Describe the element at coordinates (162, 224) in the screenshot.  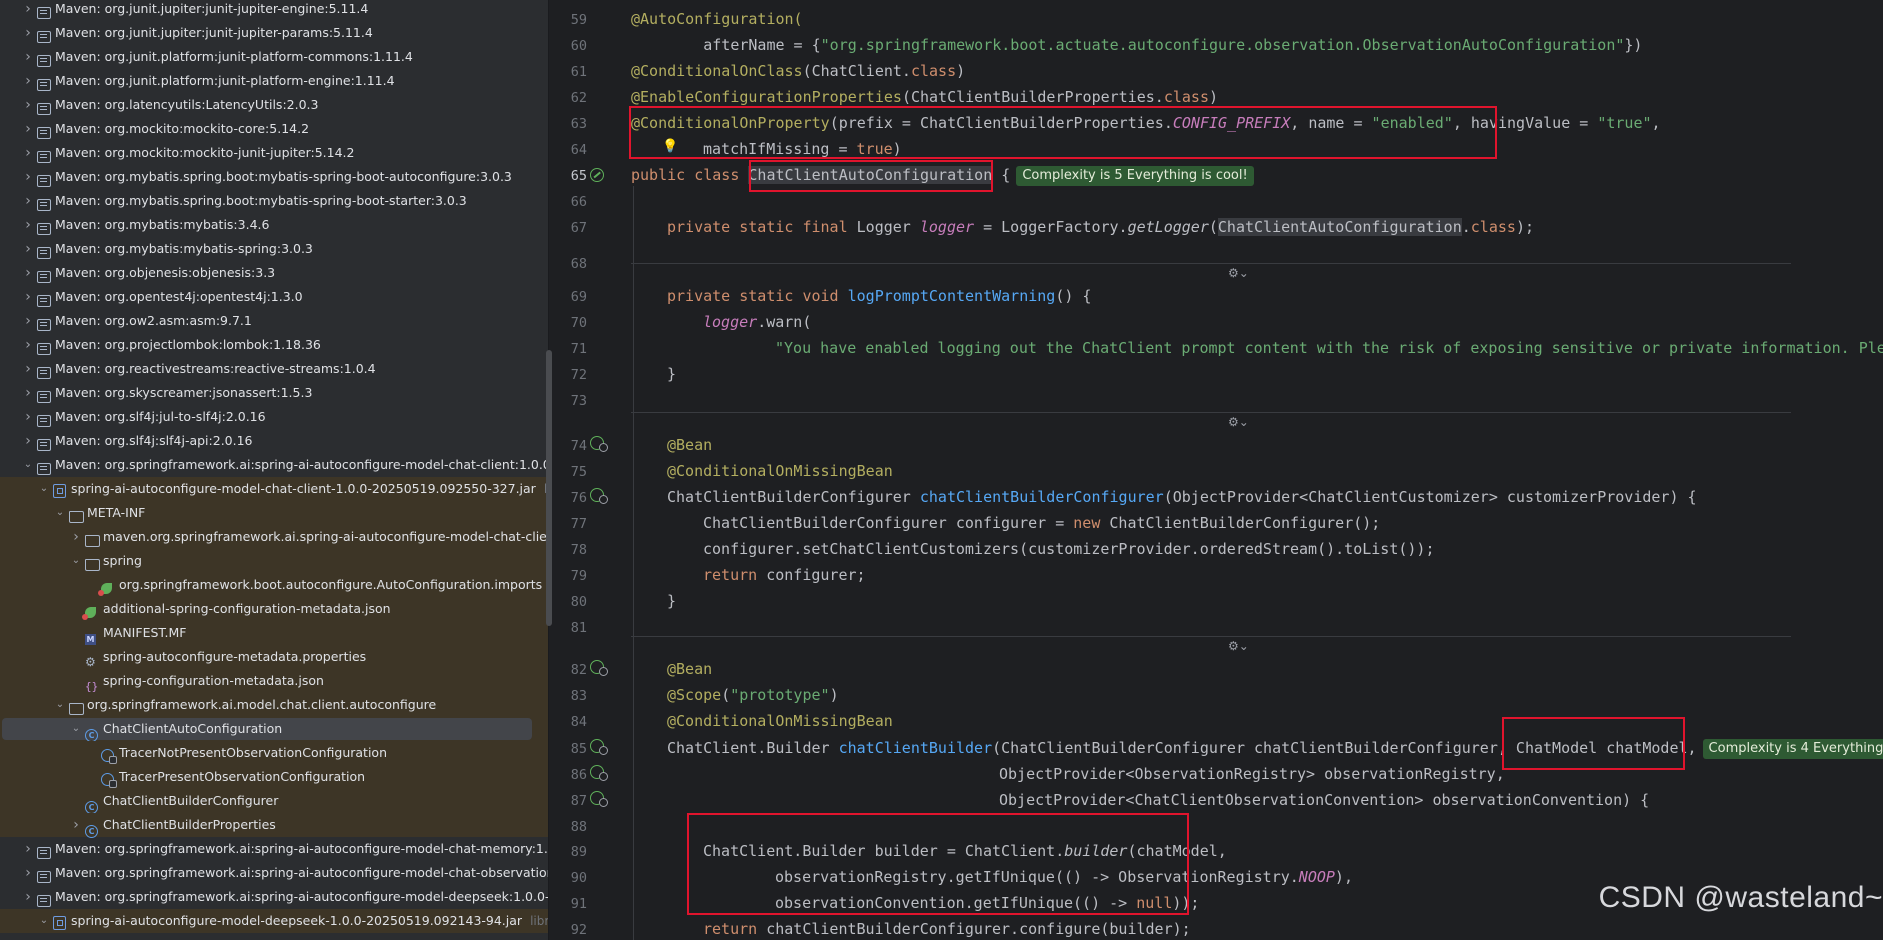
I see `tree-row-label: Maven: org.mybatis:mybatis:3.4.6` at that location.